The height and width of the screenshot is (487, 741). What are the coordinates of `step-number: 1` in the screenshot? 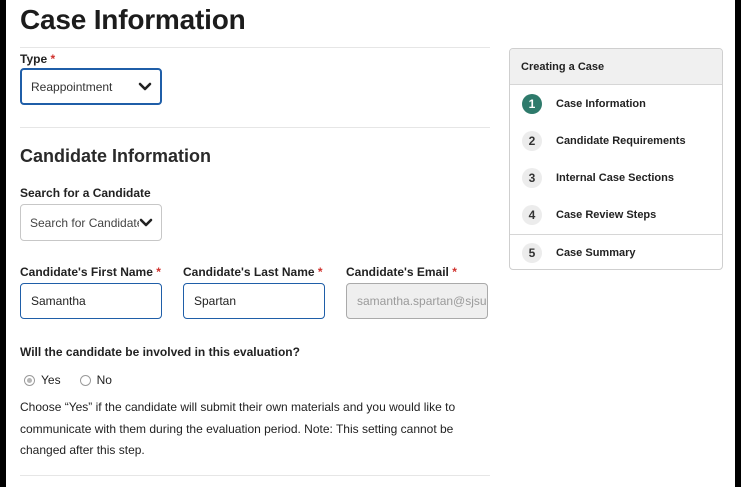 It's located at (532, 103).